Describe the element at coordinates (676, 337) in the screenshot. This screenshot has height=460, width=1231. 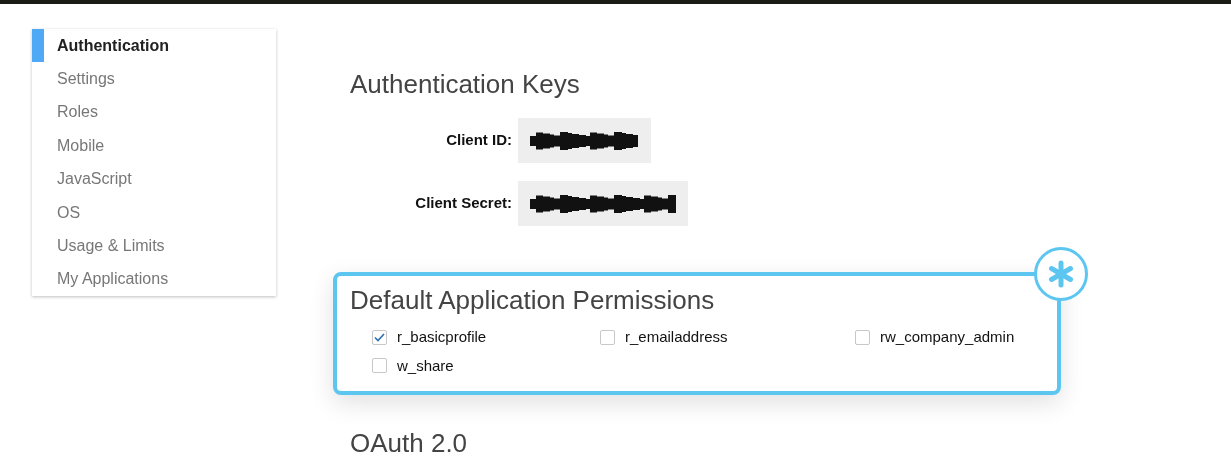
I see `checkbox-label: r_emailaddress` at that location.